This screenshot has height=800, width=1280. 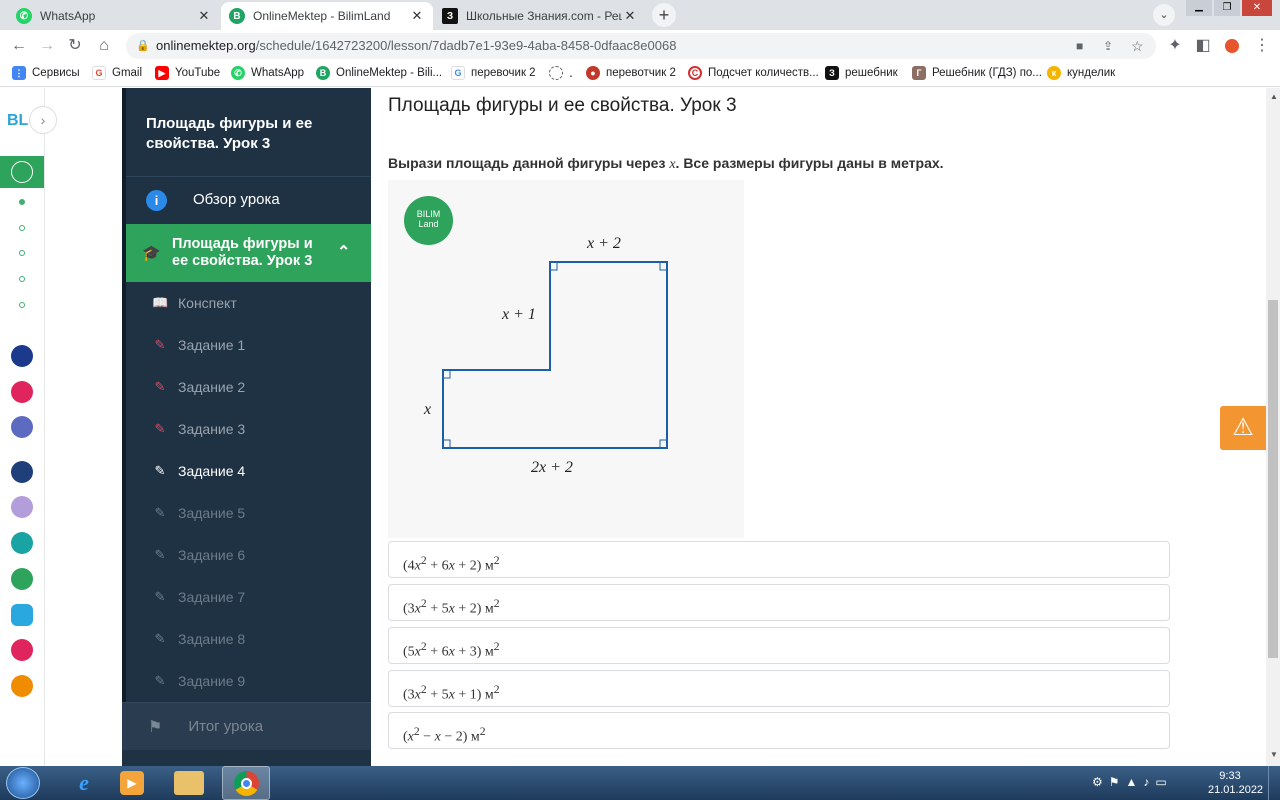 What do you see at coordinates (1227, 8) in the screenshot?
I see `restore-button: ❐` at bounding box center [1227, 8].